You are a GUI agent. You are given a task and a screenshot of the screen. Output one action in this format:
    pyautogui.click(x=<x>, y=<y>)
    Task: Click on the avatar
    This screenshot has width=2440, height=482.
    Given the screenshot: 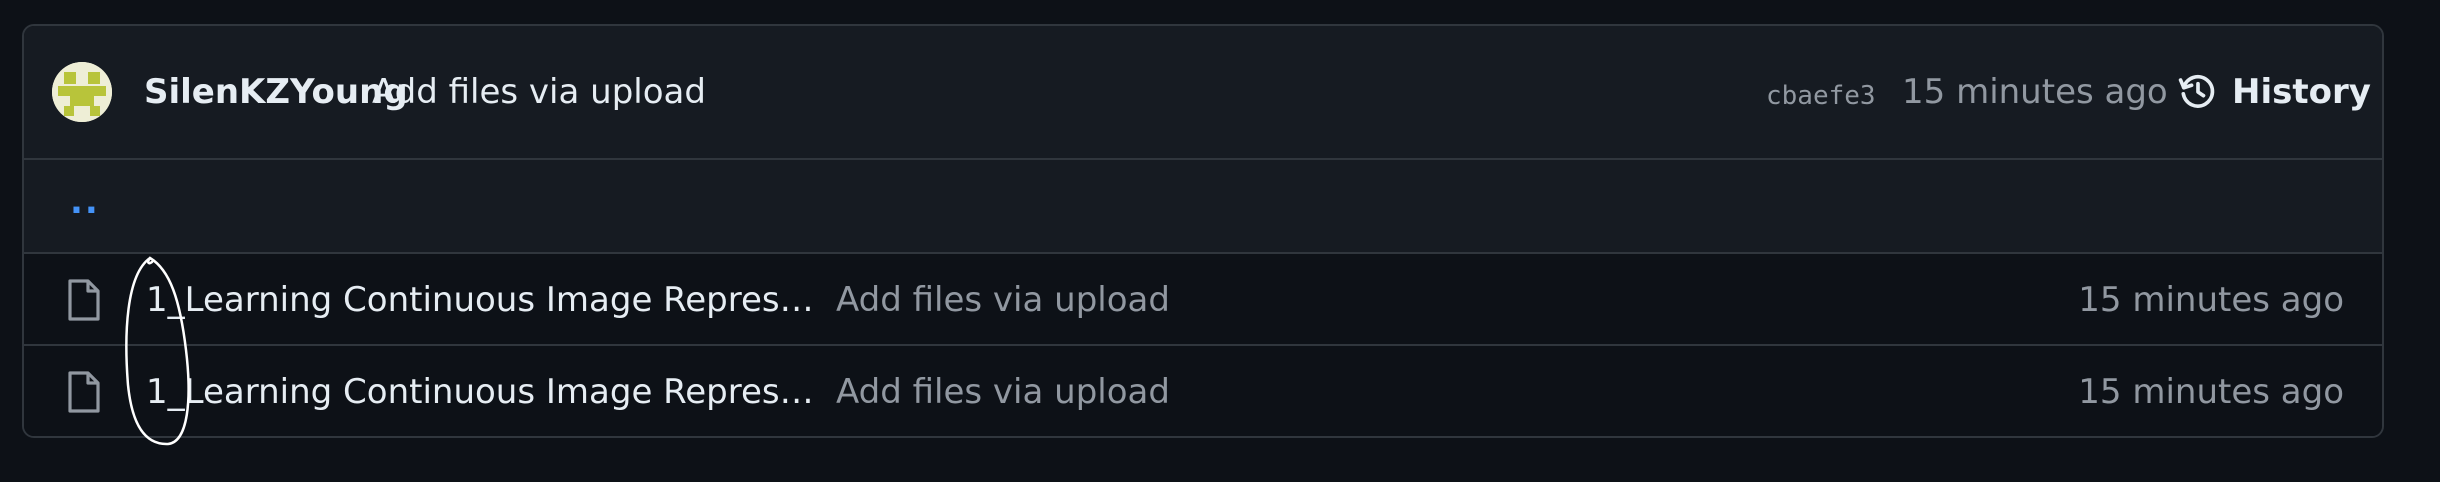 What is the action you would take?
    pyautogui.click(x=82, y=92)
    